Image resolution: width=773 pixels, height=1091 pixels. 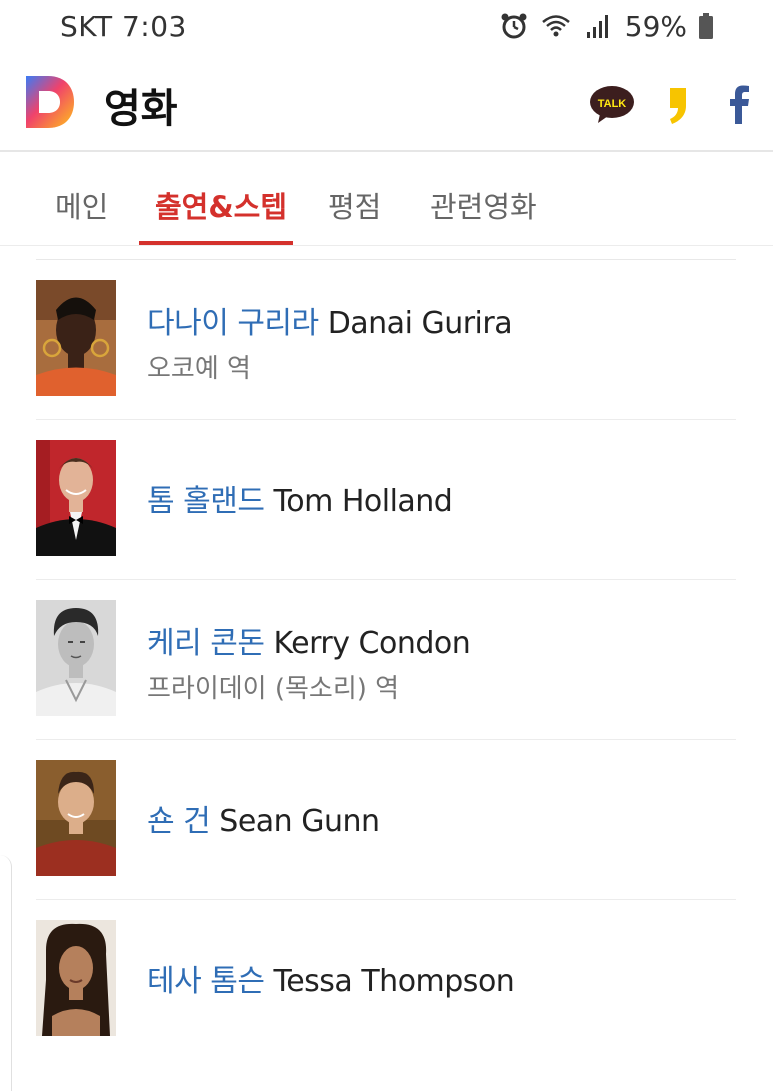 I want to click on facebook-icon, so click(x=739, y=104).